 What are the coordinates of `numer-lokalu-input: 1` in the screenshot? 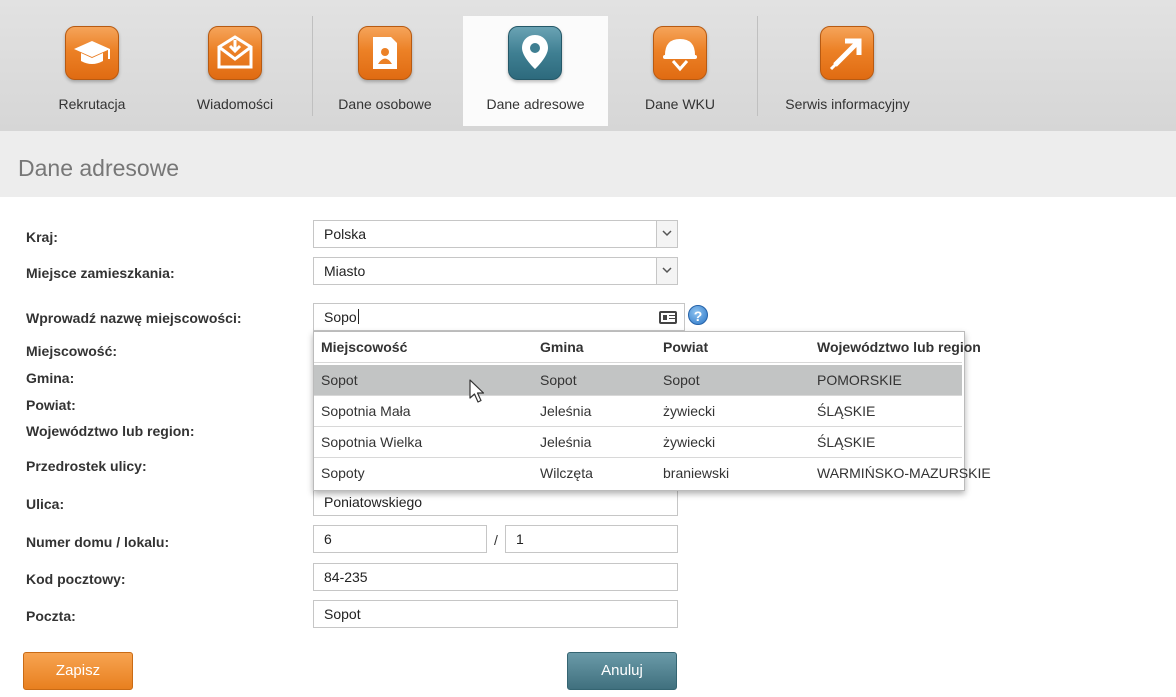 It's located at (591, 539).